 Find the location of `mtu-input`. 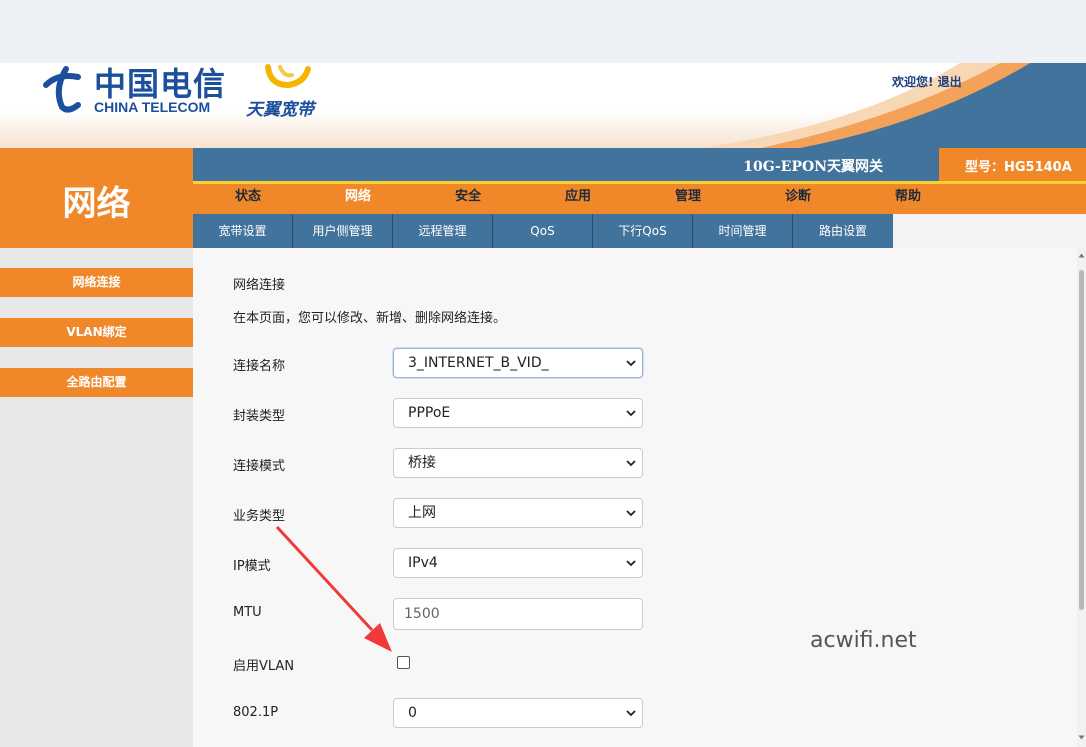

mtu-input is located at coordinates (518, 614).